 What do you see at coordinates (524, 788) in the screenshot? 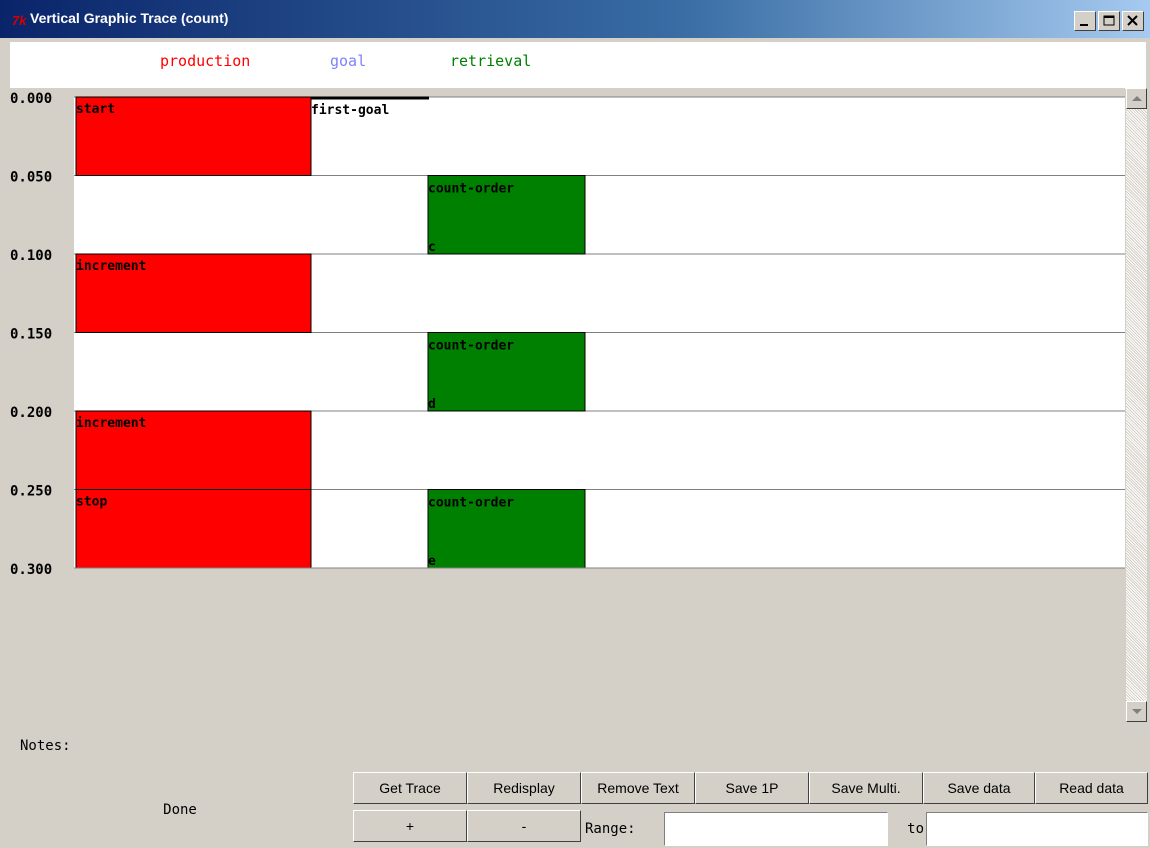
I see `redisplay-button: Redisplay` at bounding box center [524, 788].